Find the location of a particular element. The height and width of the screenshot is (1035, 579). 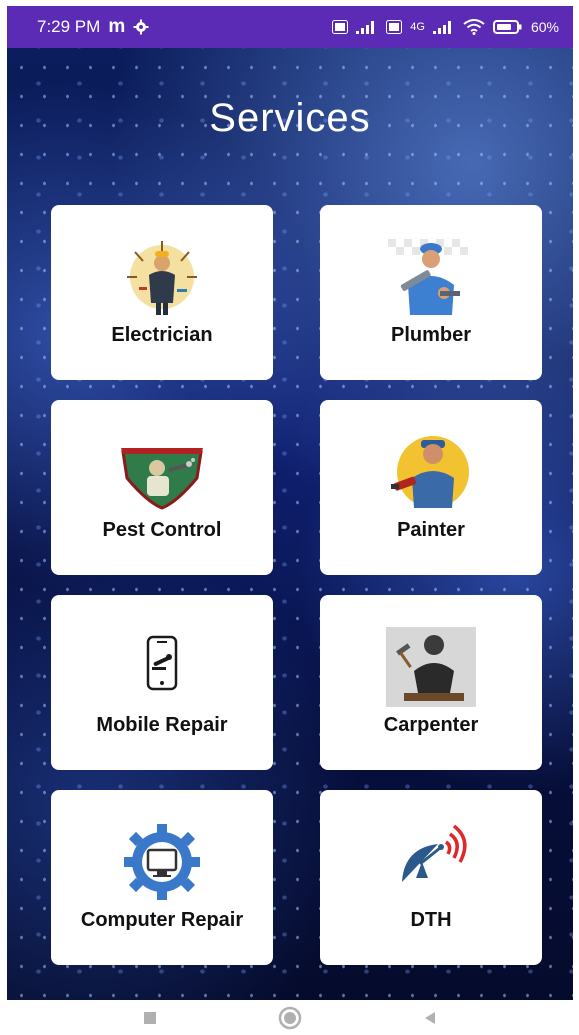

battery-percent: 60% is located at coordinates (544, 27).